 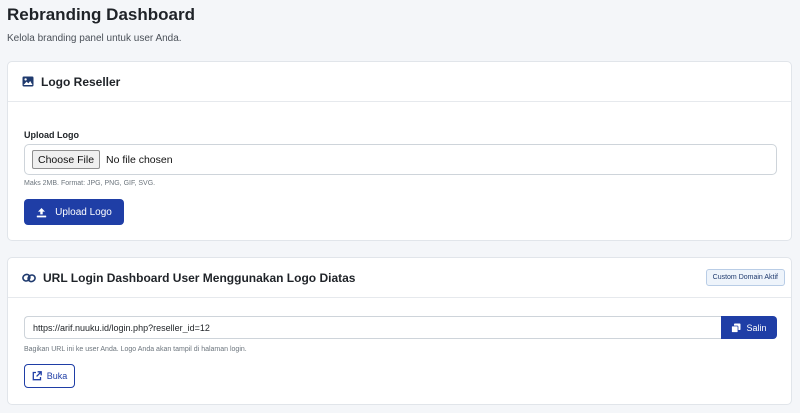 I want to click on custom-domain-badge: Custom Domain Aktif, so click(x=745, y=277).